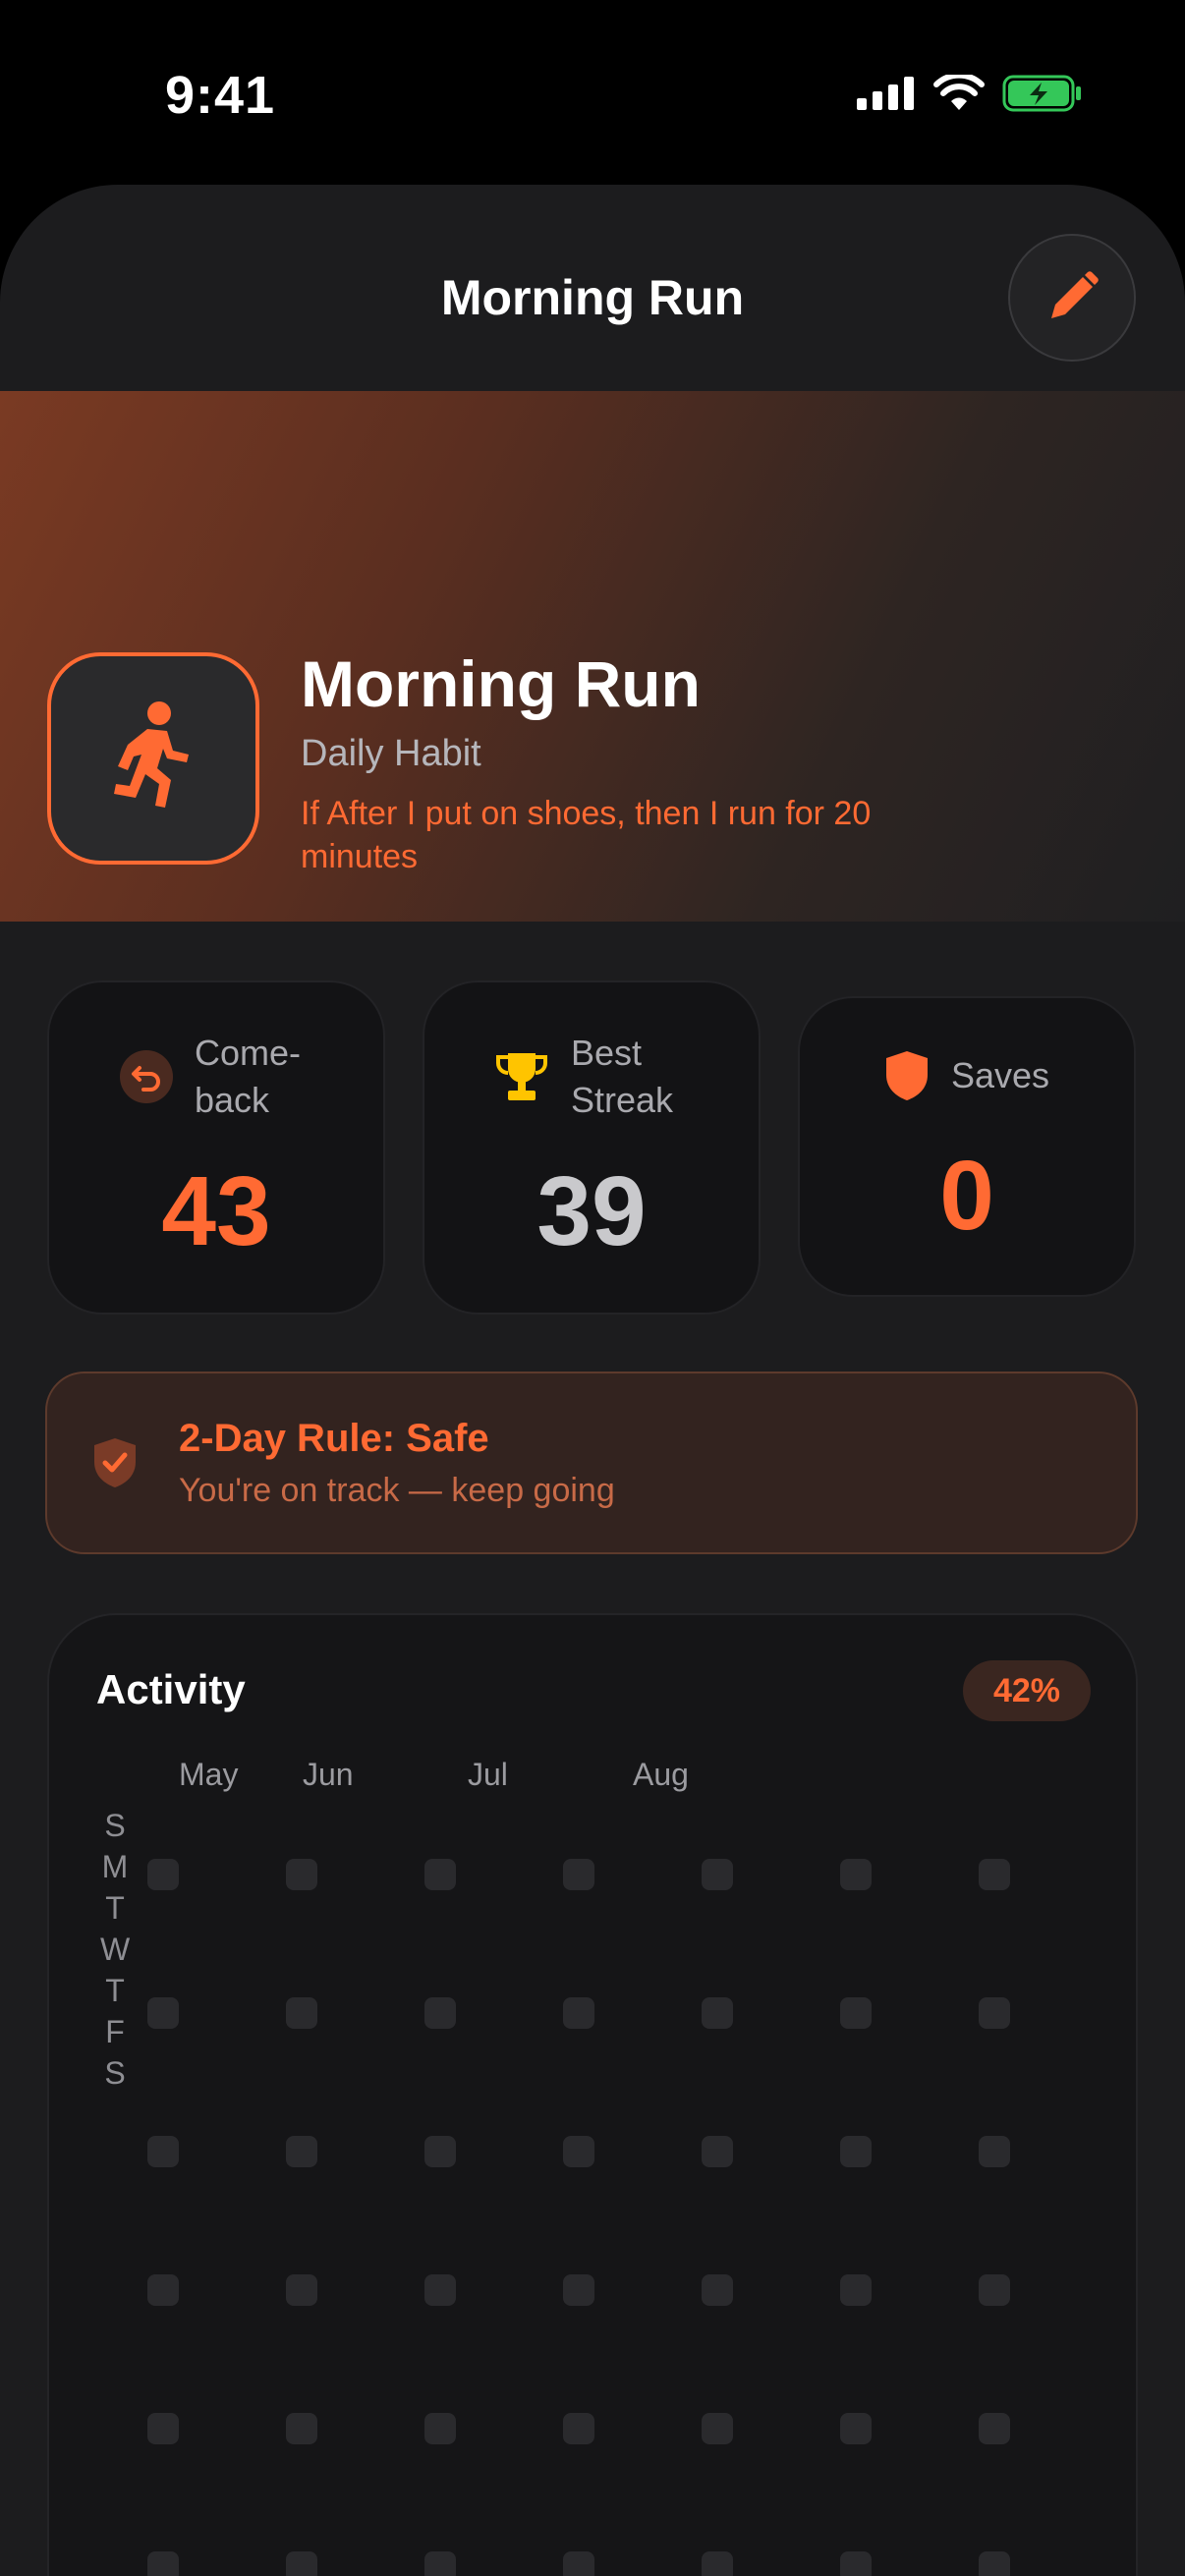  I want to click on saves-card: Saves 0, so click(967, 1146).